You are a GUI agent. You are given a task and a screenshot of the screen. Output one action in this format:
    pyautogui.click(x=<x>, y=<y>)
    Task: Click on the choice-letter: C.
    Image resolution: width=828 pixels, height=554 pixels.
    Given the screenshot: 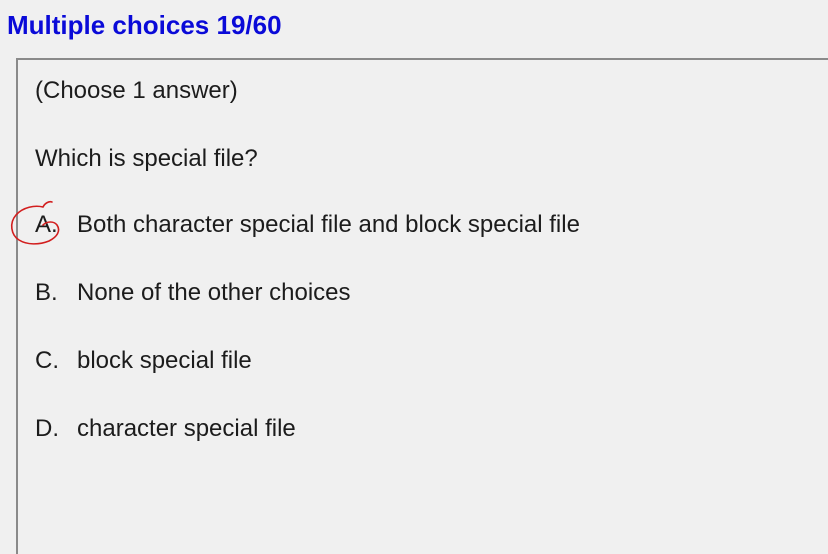 What is the action you would take?
    pyautogui.click(x=47, y=360)
    